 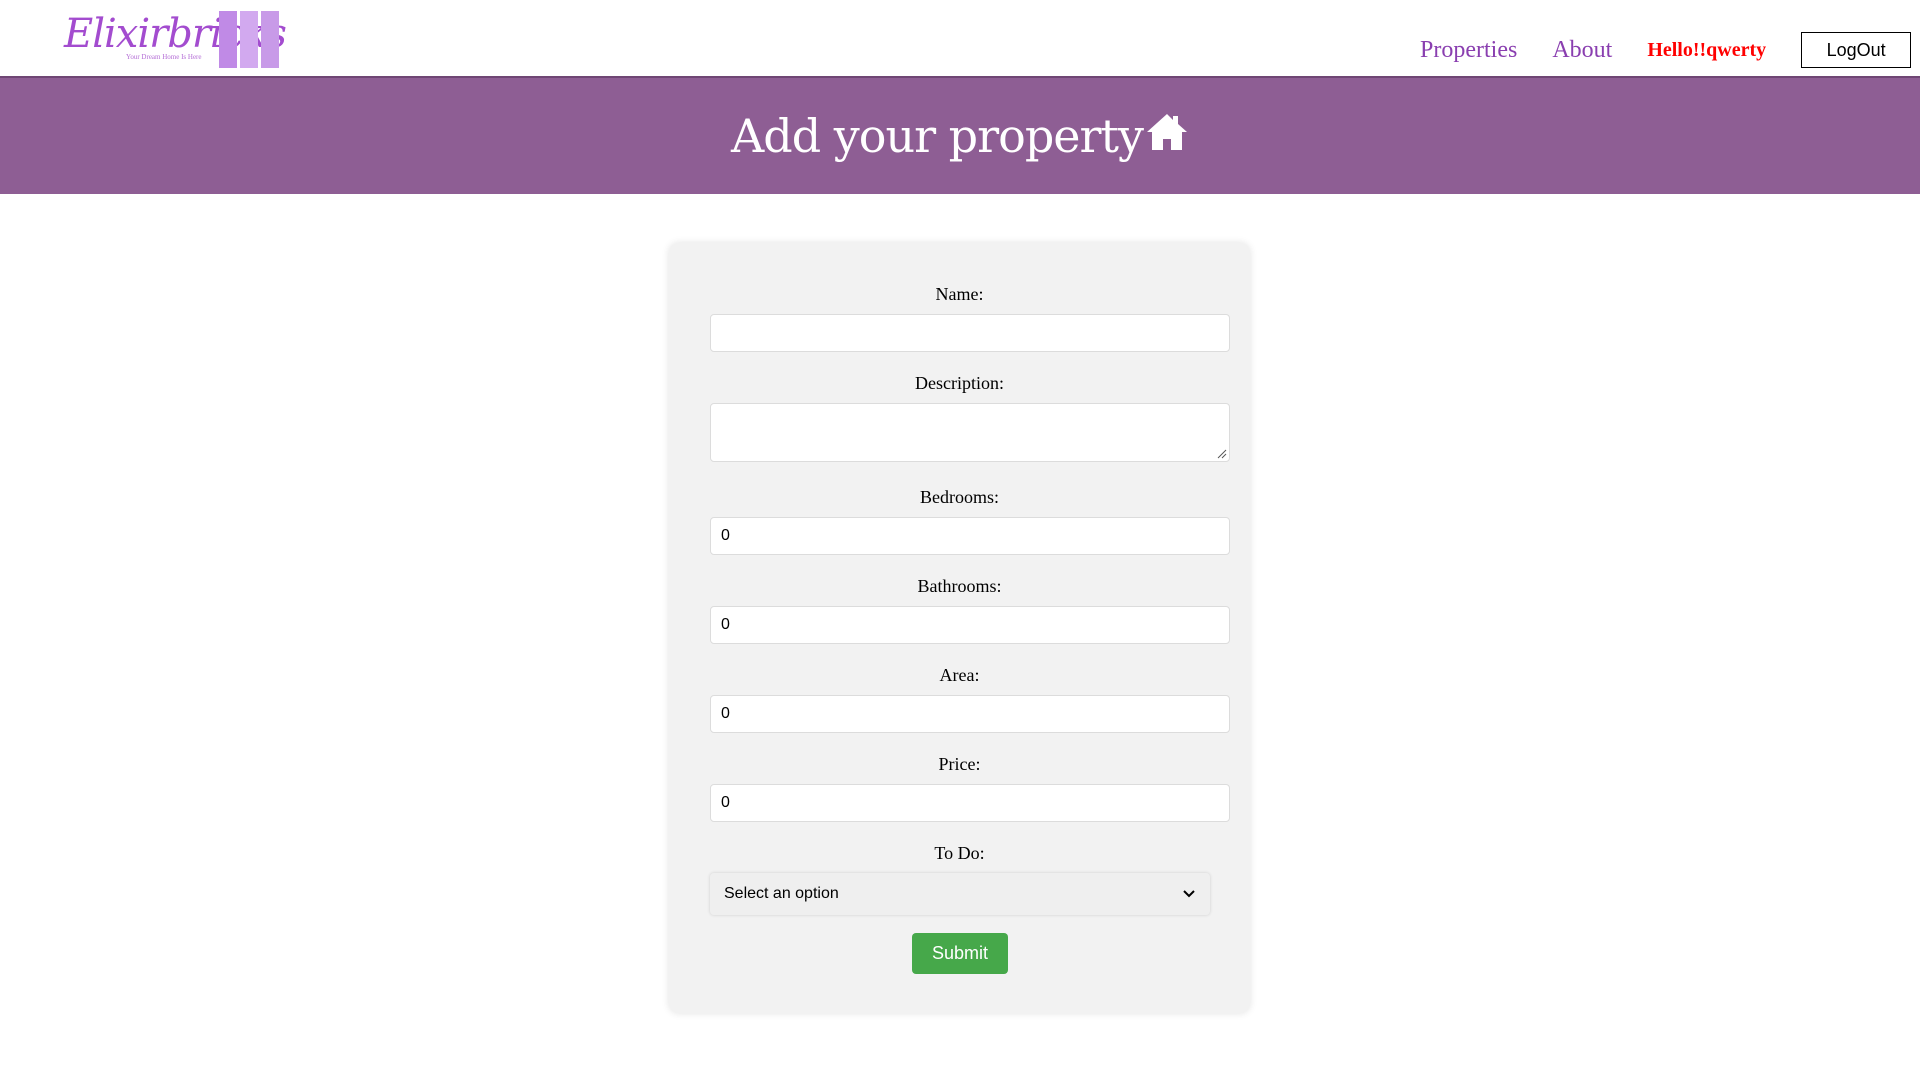 What do you see at coordinates (959, 497) in the screenshot?
I see `bedrooms-label: Bedrooms:` at bounding box center [959, 497].